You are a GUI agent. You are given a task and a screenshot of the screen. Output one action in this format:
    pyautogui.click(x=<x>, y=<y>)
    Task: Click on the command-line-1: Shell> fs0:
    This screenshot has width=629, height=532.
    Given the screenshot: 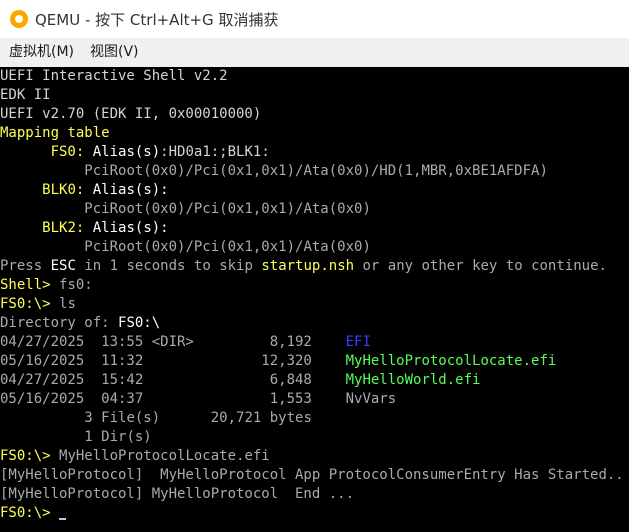 What is the action you would take?
    pyautogui.click(x=46, y=285)
    